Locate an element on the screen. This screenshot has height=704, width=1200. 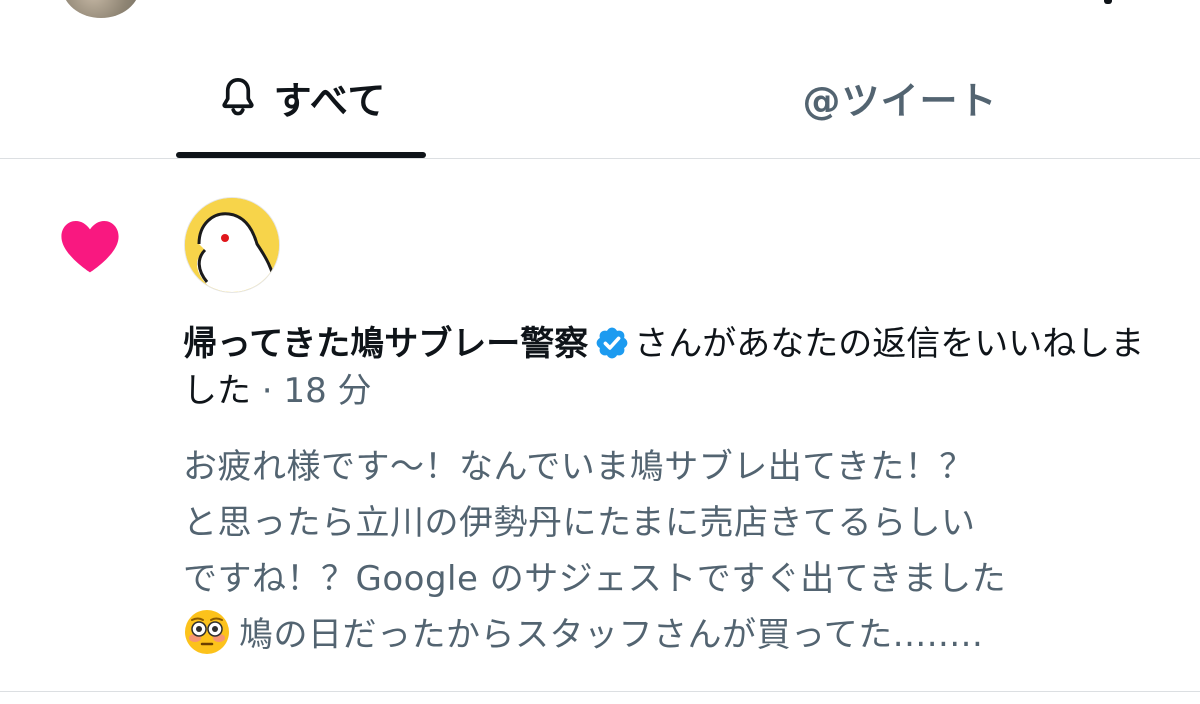
notification-time: 18 分 is located at coordinates (327, 391).